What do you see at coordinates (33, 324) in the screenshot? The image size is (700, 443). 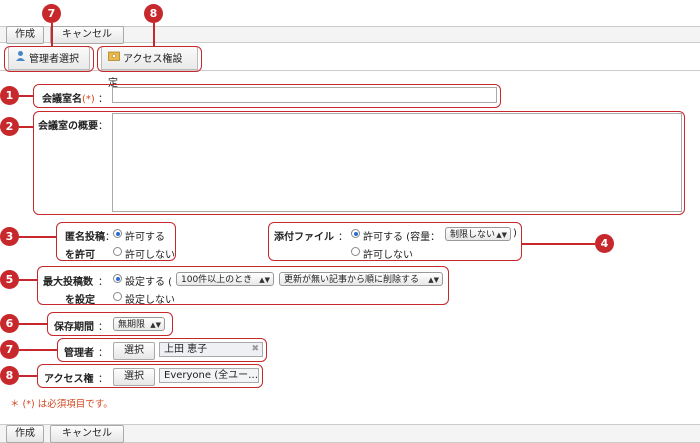 I see `callout-6-line` at bounding box center [33, 324].